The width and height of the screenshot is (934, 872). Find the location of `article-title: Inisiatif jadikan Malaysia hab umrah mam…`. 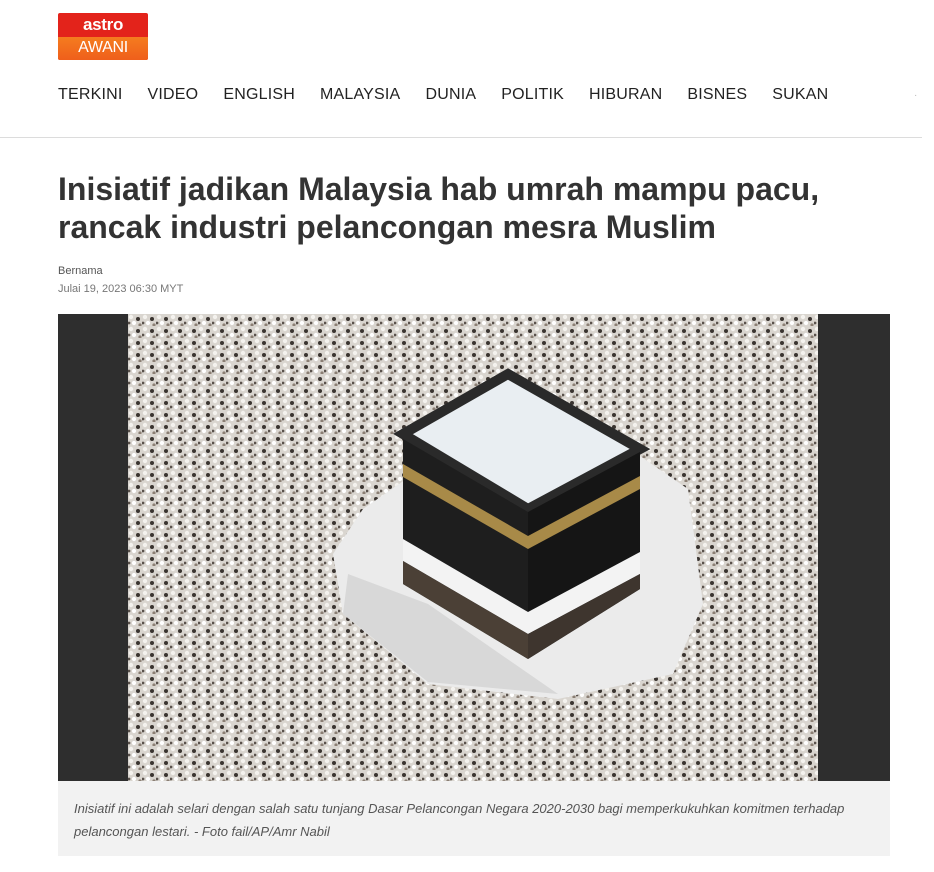

article-title: Inisiatif jadikan Malaysia hab umrah mam… is located at coordinates (439, 208).